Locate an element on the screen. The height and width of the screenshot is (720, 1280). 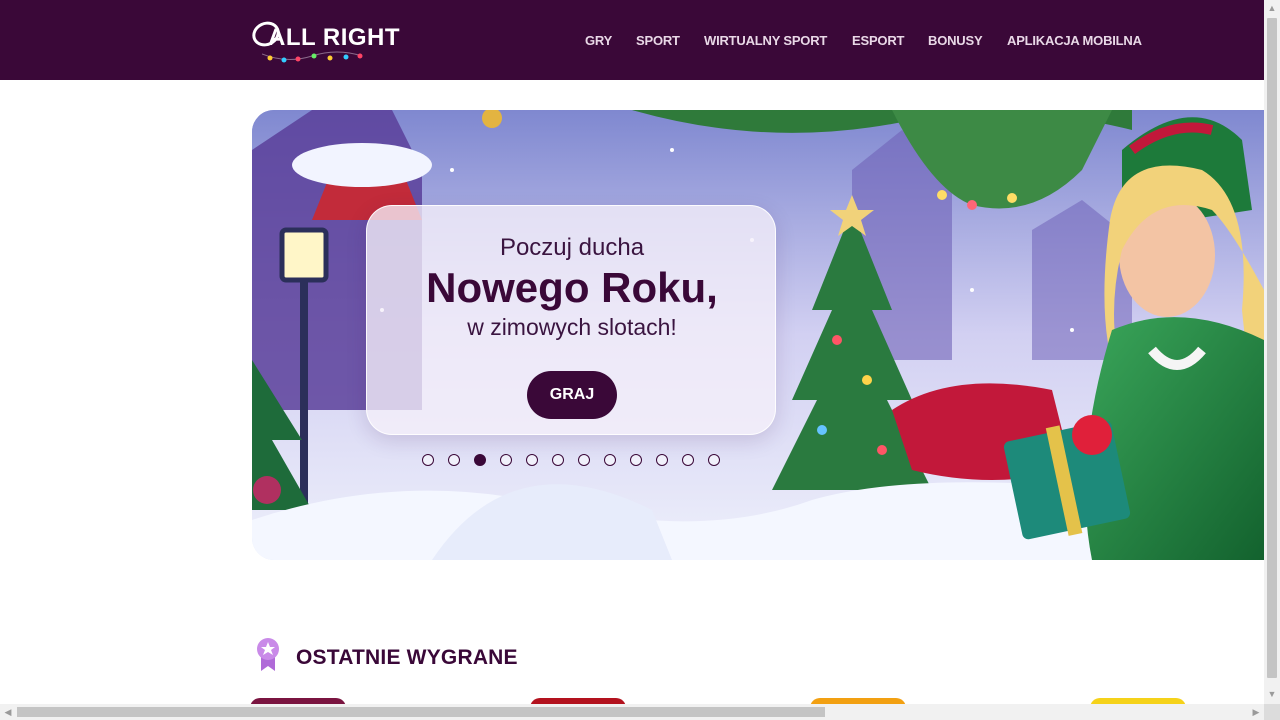
nav-item-bonuses: BONUSY is located at coordinates (955, 40).